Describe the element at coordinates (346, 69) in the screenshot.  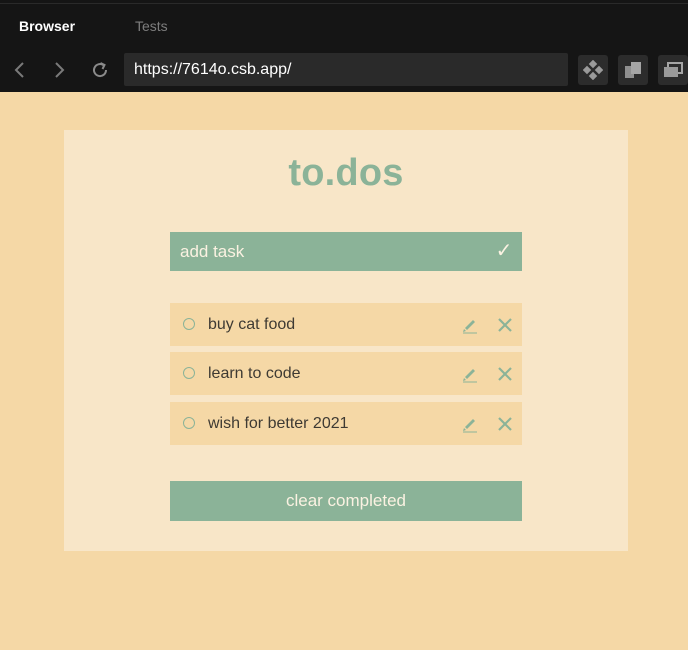
I see `url-bar: https://7614o.csb.app/` at that location.